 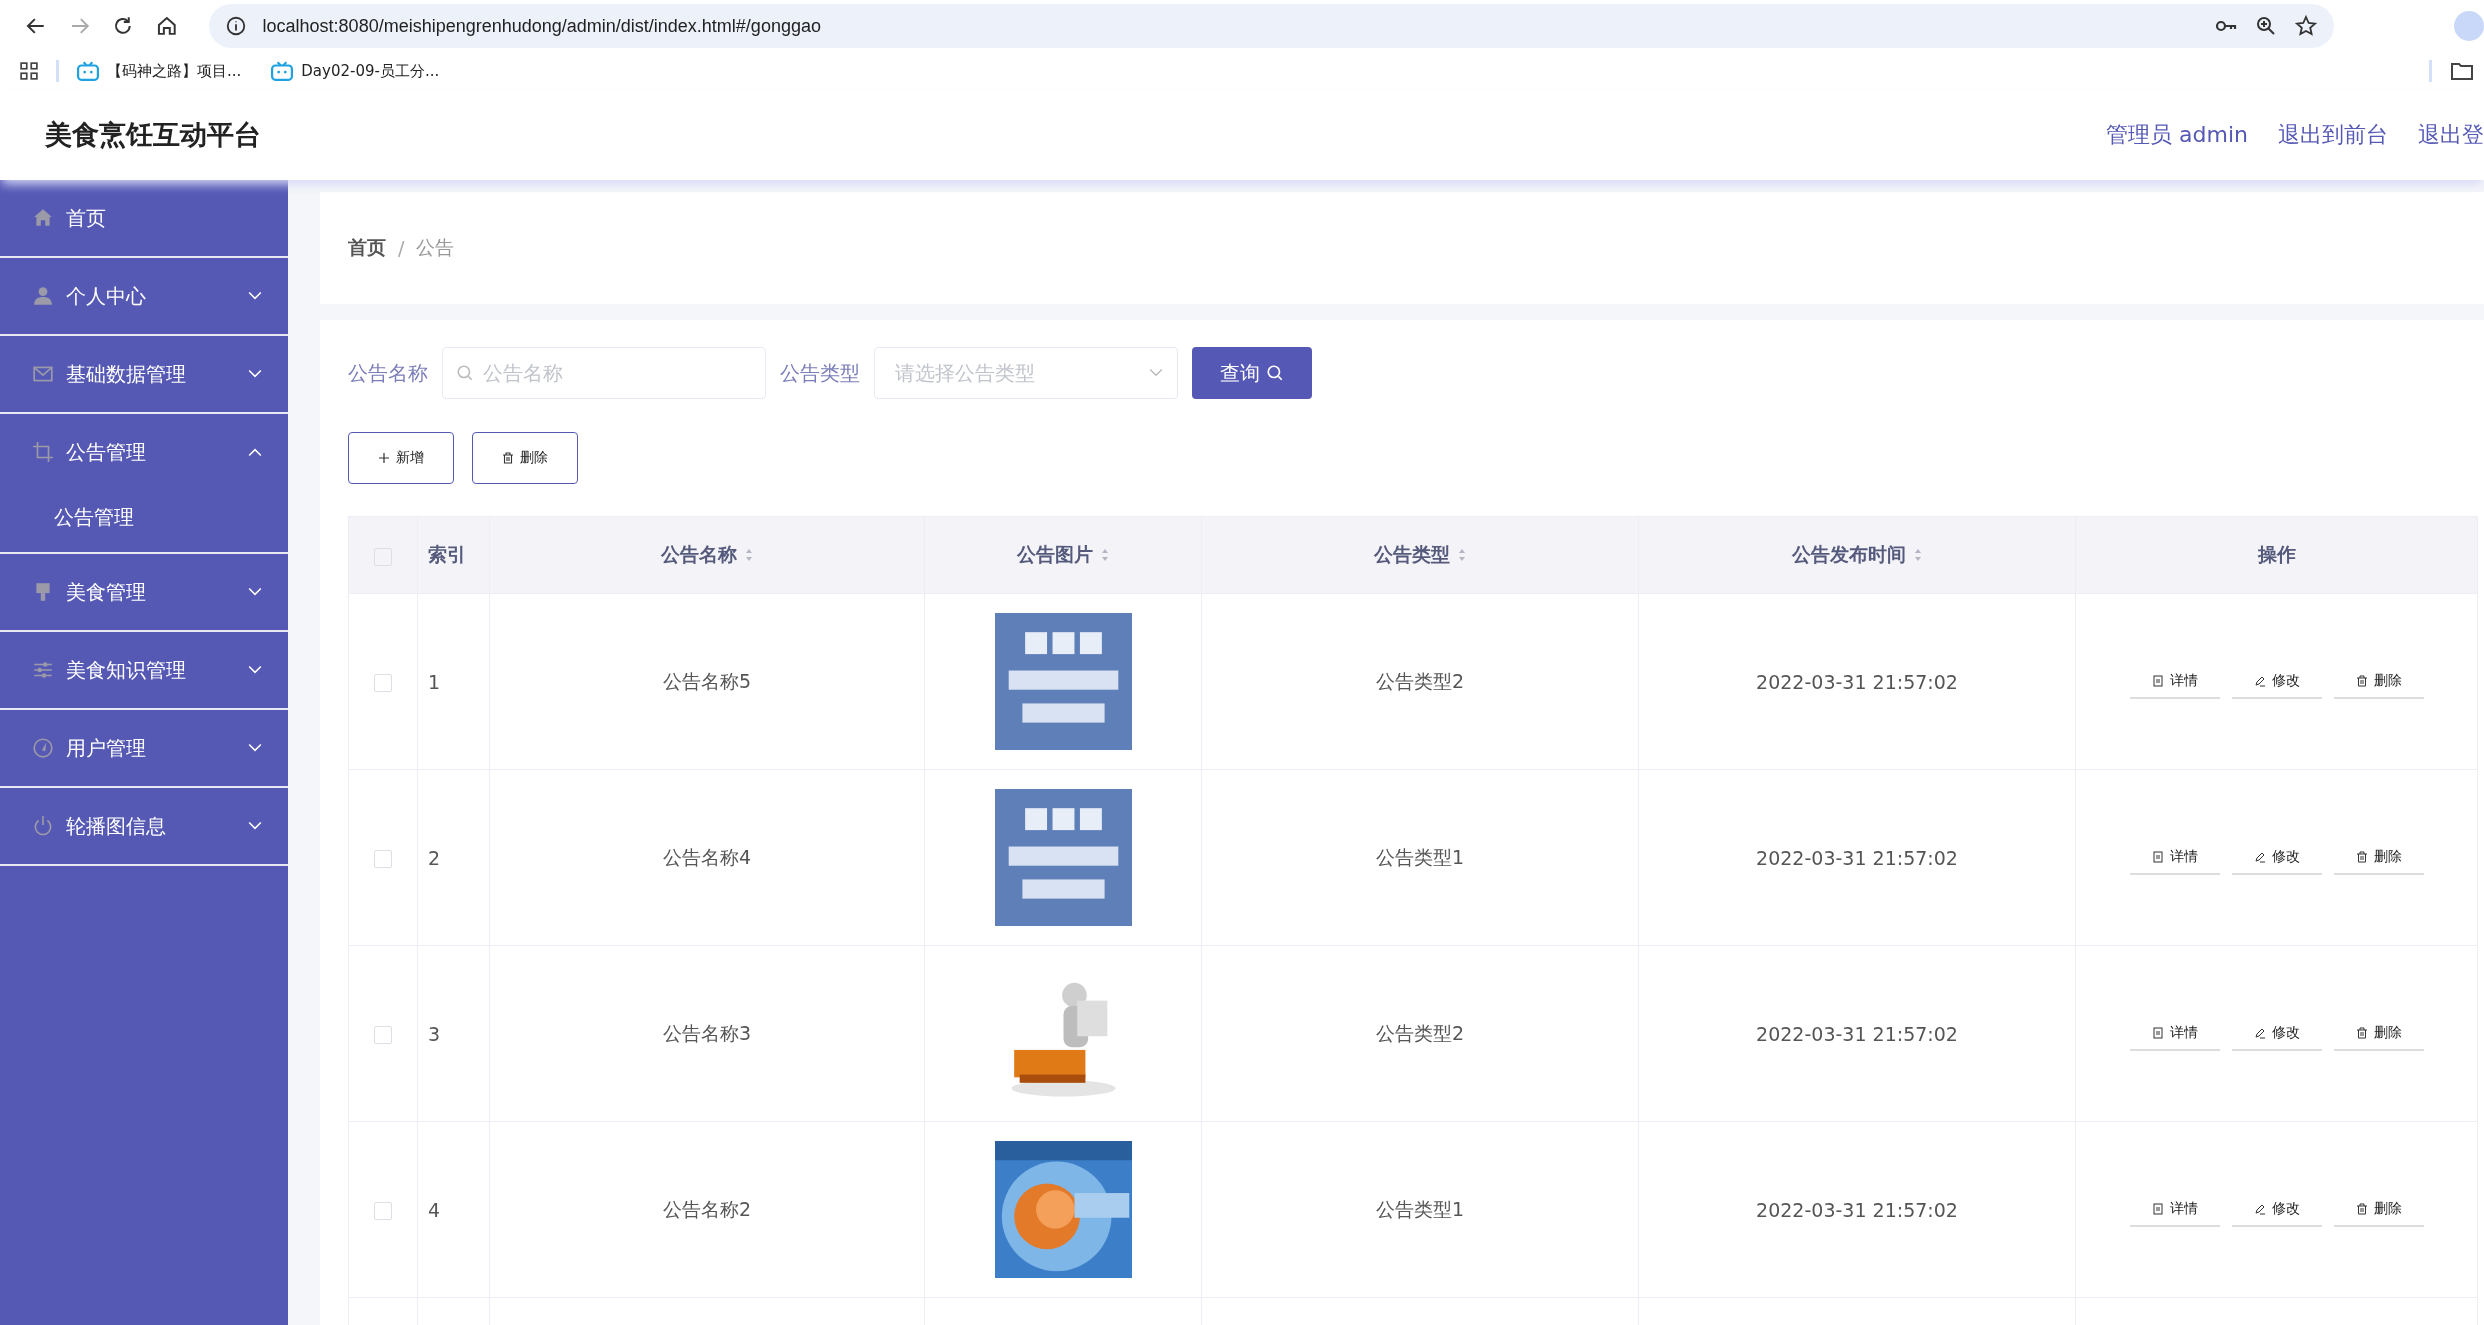 I want to click on sliders-icon, so click(x=43, y=670).